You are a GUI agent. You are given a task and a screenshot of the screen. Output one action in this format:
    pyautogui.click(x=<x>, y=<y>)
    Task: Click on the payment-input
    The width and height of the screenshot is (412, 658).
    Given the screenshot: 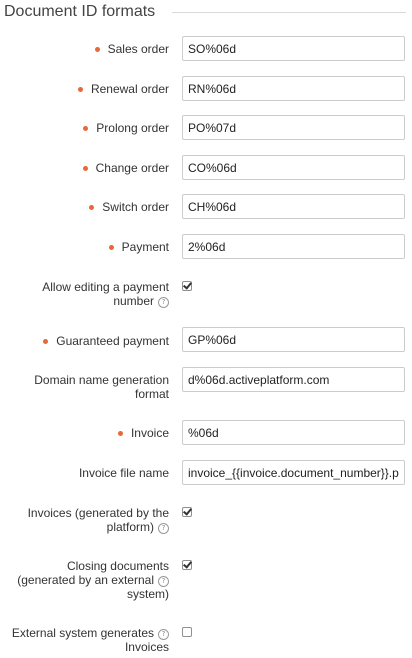 What is the action you would take?
    pyautogui.click(x=293, y=246)
    